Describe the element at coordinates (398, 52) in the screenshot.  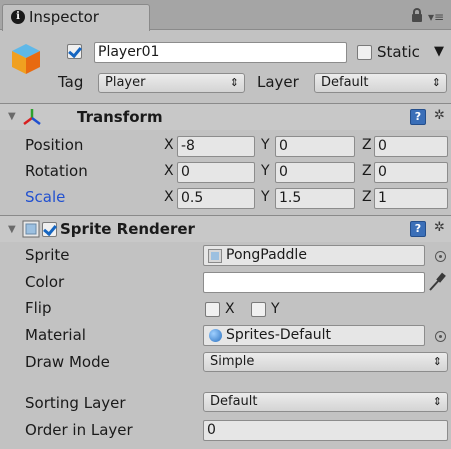
I see `static-label: Static` at that location.